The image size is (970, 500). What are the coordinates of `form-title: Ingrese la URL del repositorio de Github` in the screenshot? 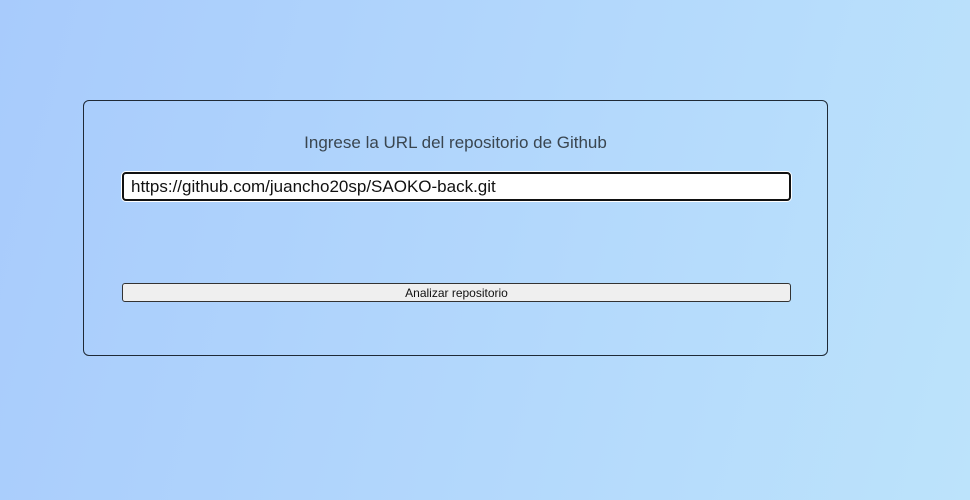 It's located at (455, 142).